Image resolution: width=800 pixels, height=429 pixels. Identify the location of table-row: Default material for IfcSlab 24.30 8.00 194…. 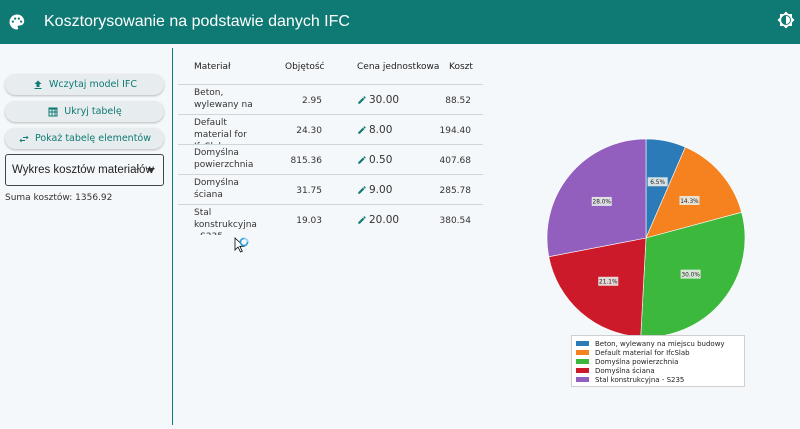
(330, 130).